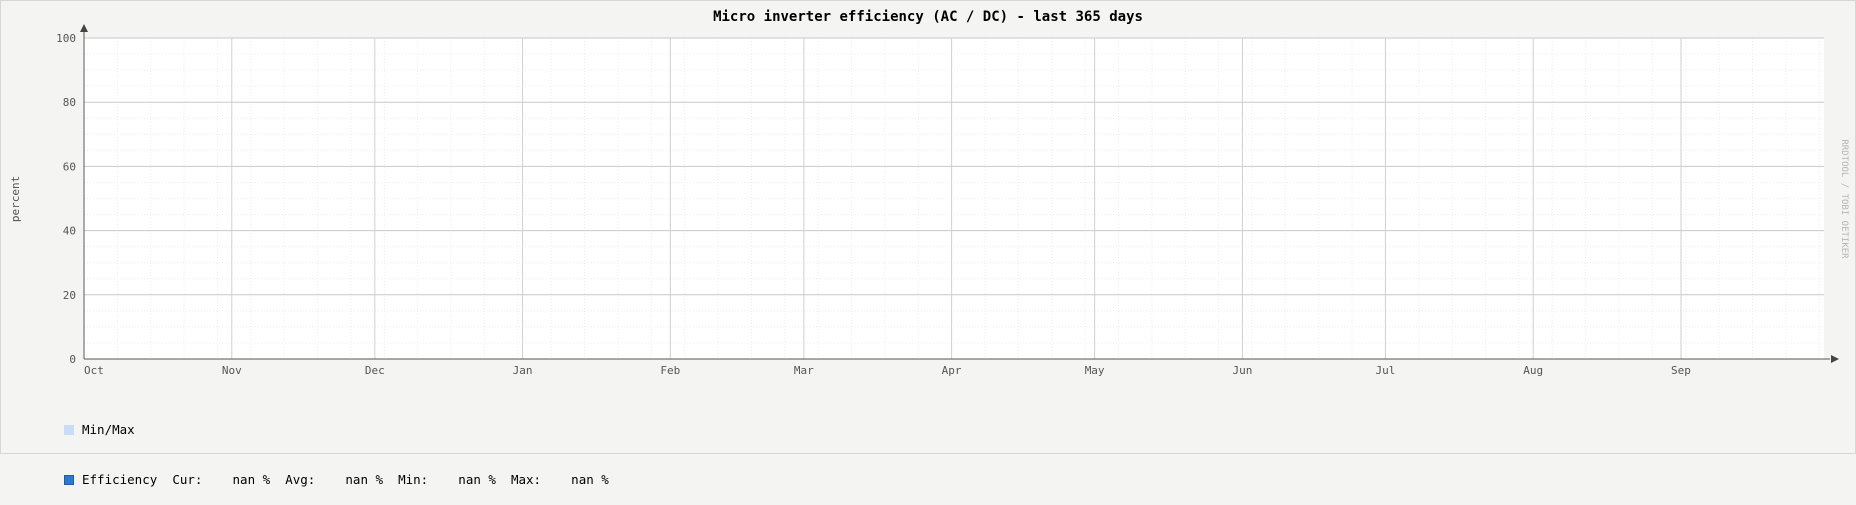  Describe the element at coordinates (1095, 370) in the screenshot. I see `x-tick-label: May` at that location.